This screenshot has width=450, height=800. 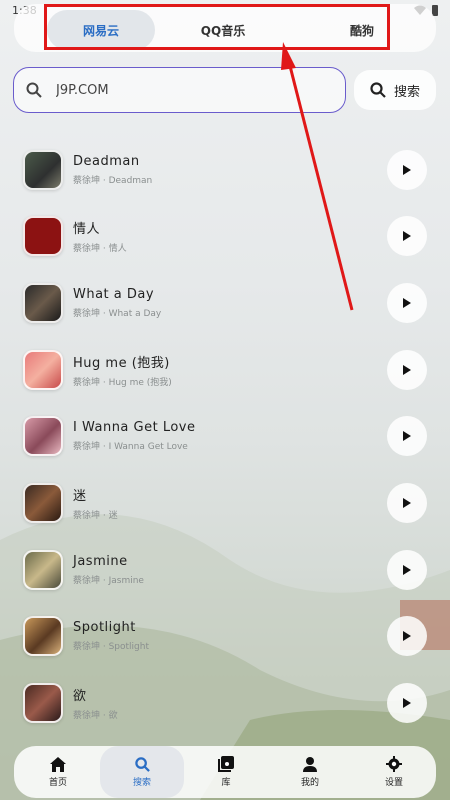 I want to click on song-title: Jasmine, so click(x=100, y=561).